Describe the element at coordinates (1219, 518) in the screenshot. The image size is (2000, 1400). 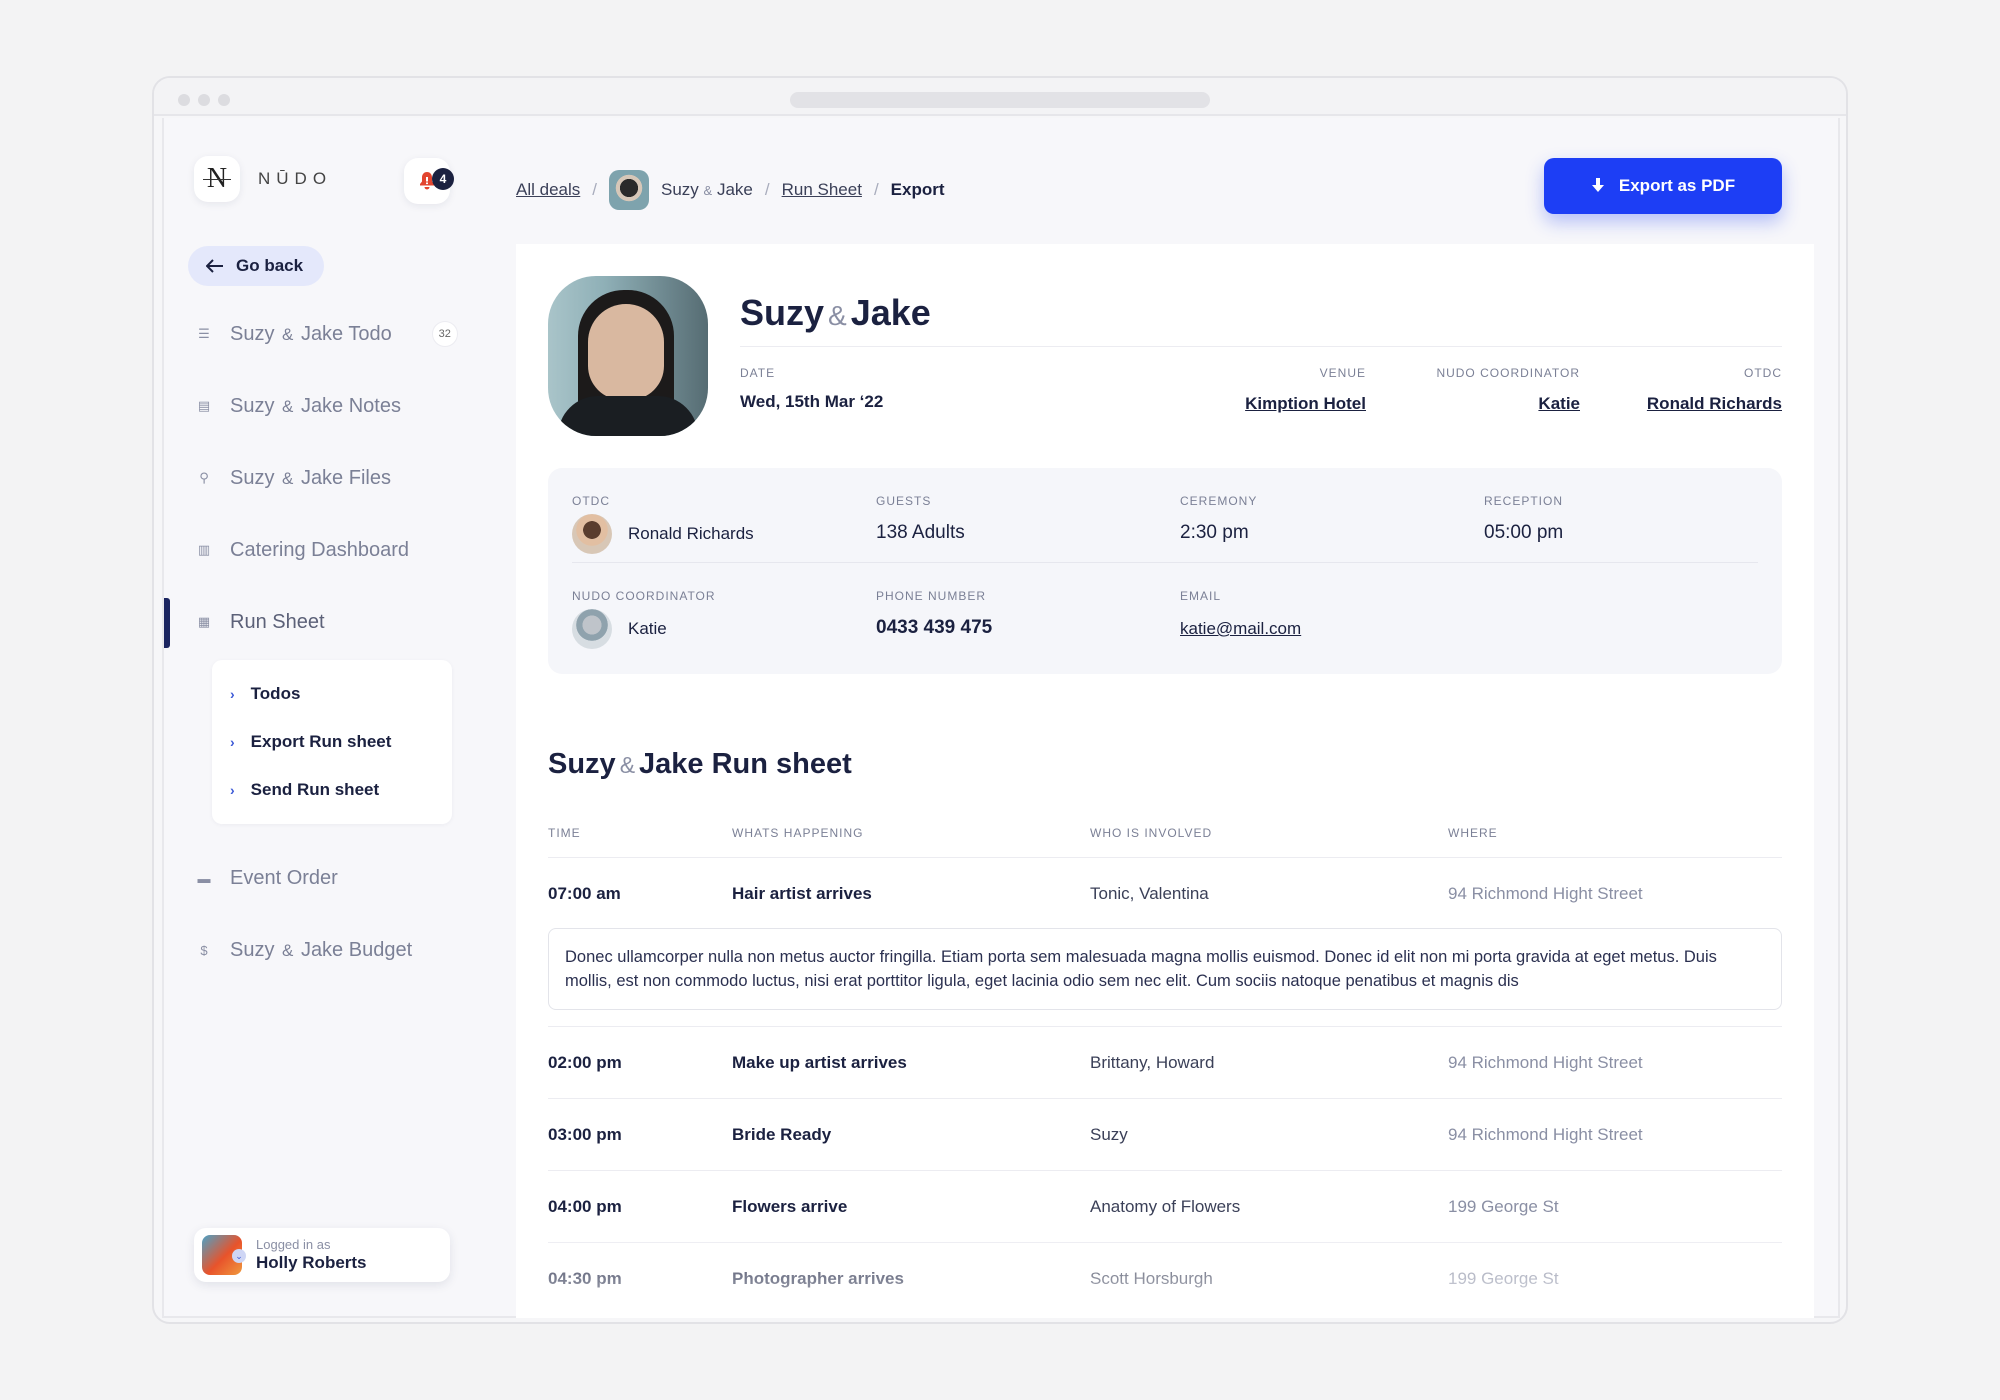
I see `info-ceremony: CEREMONY 2:30 pm` at that location.